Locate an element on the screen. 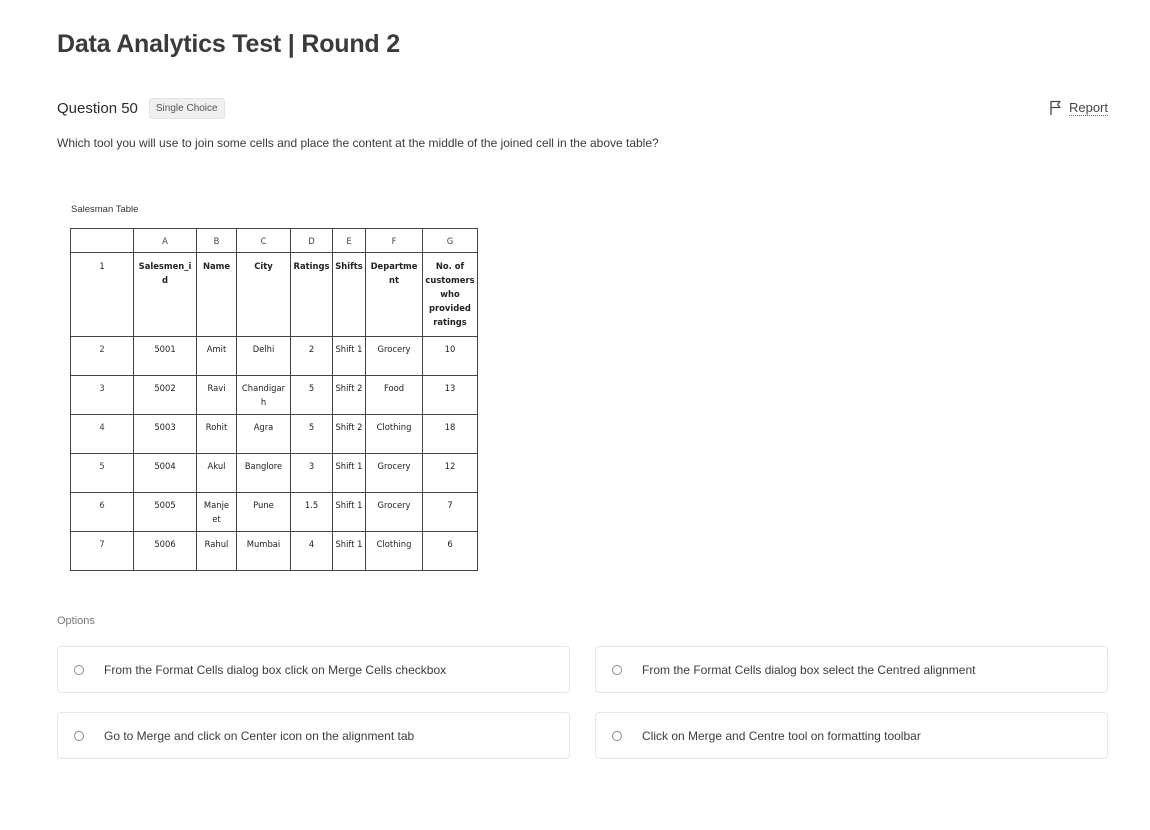 The image size is (1150, 830). report-button: Report is located at coordinates (1078, 108).